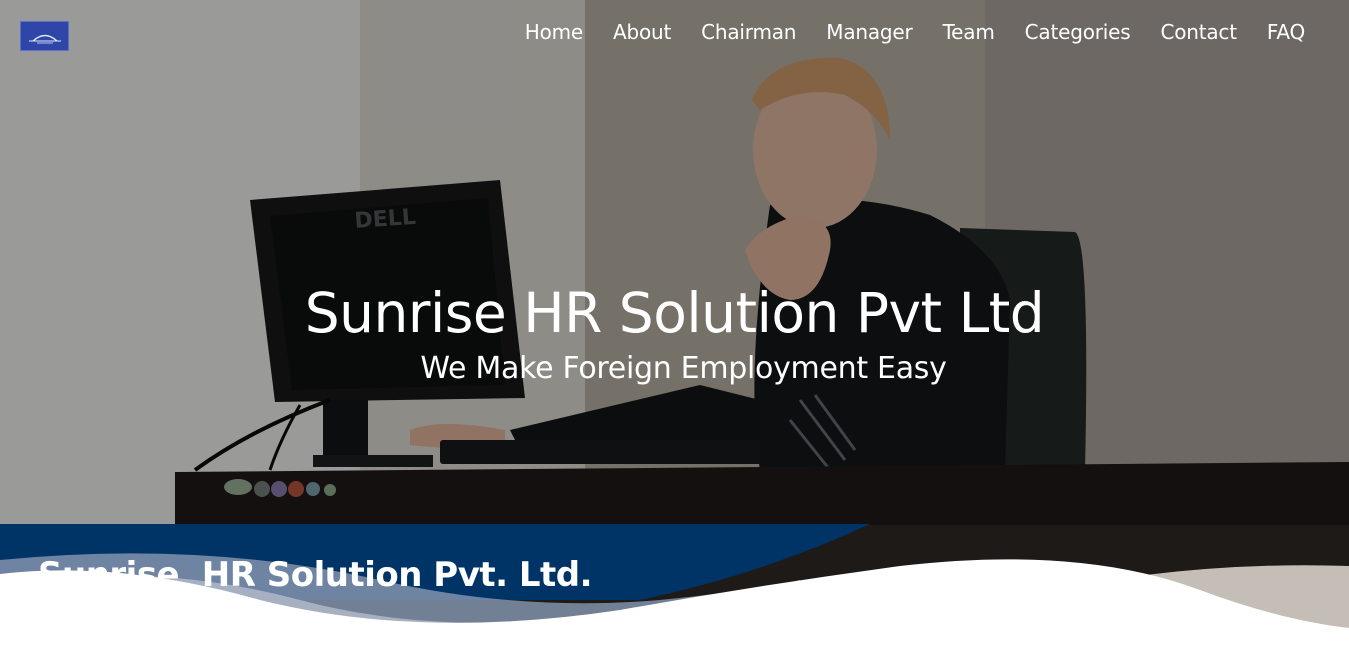 This screenshot has height=666, width=1349. Describe the element at coordinates (554, 32) in the screenshot. I see `nav-item-home: Home` at that location.